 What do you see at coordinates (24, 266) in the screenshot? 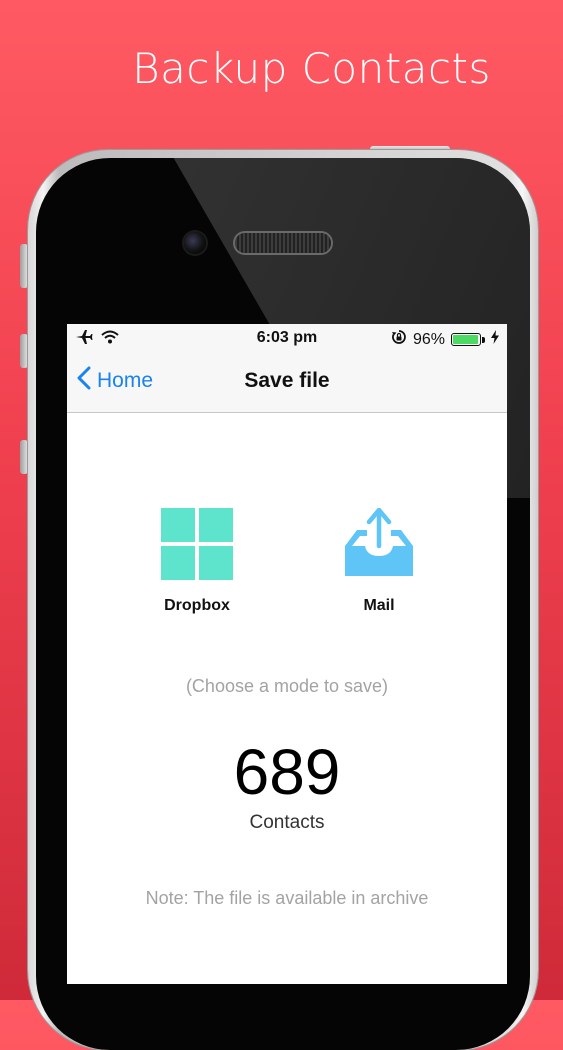
I see `mute-switch` at bounding box center [24, 266].